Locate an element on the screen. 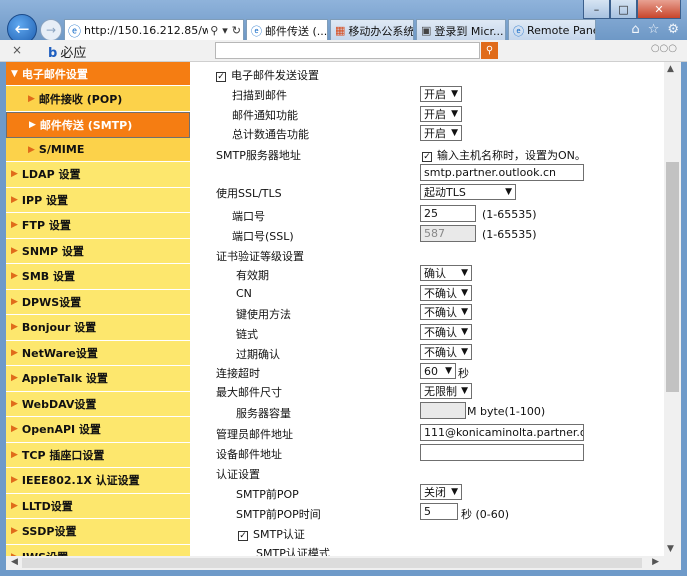 Image resolution: width=687 pixels, height=576 pixels. address-bar: ⓔ http://150.16.212.85/w ⚲ ▾ ↻ is located at coordinates (154, 30).